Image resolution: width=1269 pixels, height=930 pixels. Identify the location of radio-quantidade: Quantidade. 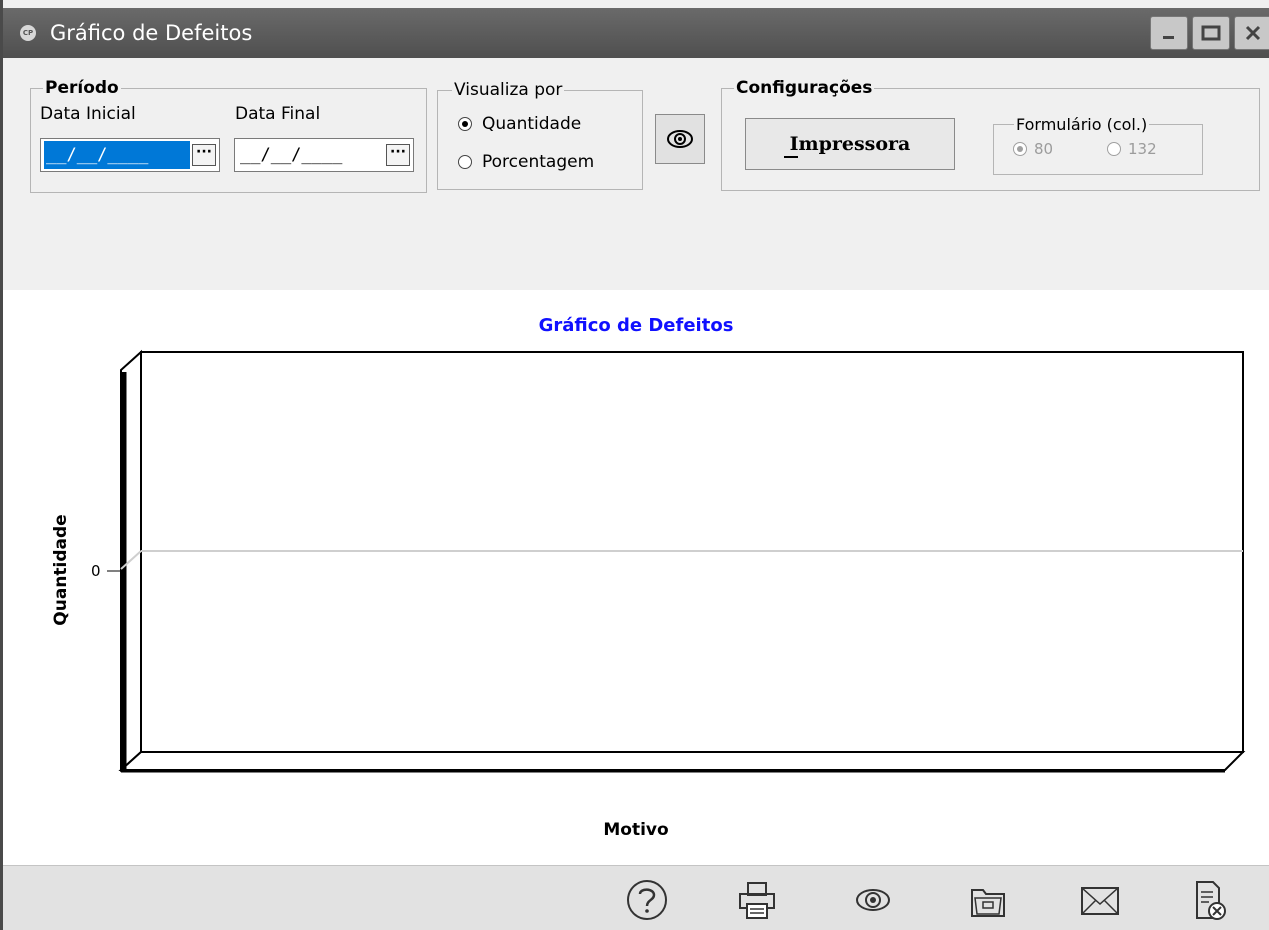
(519, 124).